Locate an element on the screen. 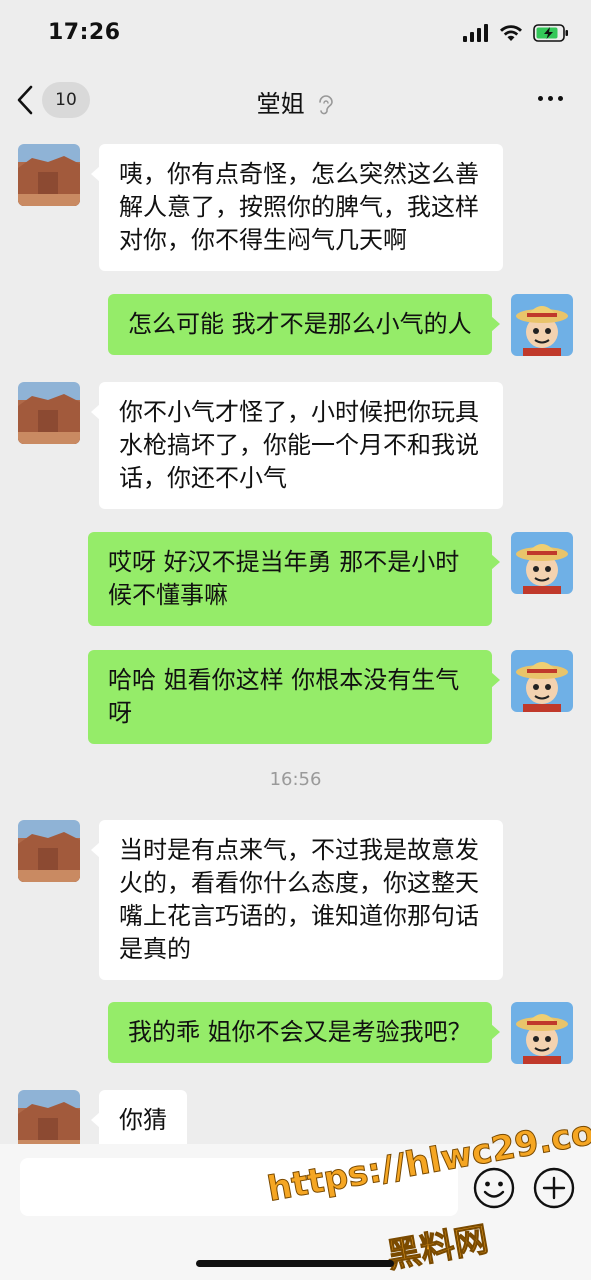  chat-header: 10 堂姐 is located at coordinates (295, 99).